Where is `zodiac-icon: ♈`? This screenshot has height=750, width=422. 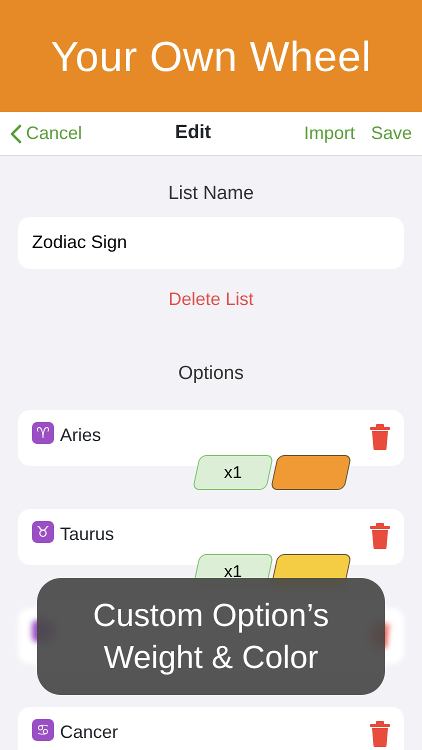 zodiac-icon: ♈ is located at coordinates (43, 433).